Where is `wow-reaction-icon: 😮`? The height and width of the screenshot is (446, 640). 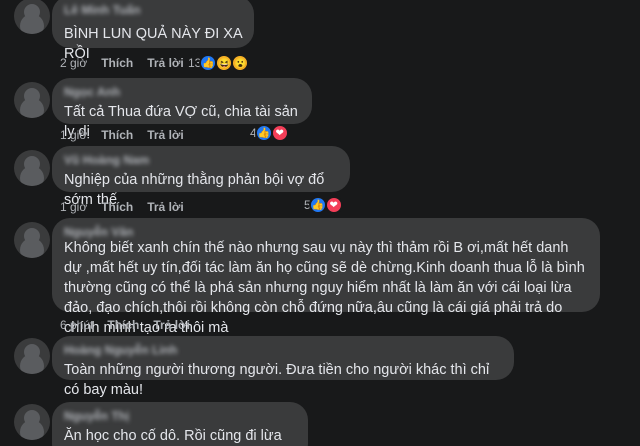
wow-reaction-icon: 😮 is located at coordinates (240, 63).